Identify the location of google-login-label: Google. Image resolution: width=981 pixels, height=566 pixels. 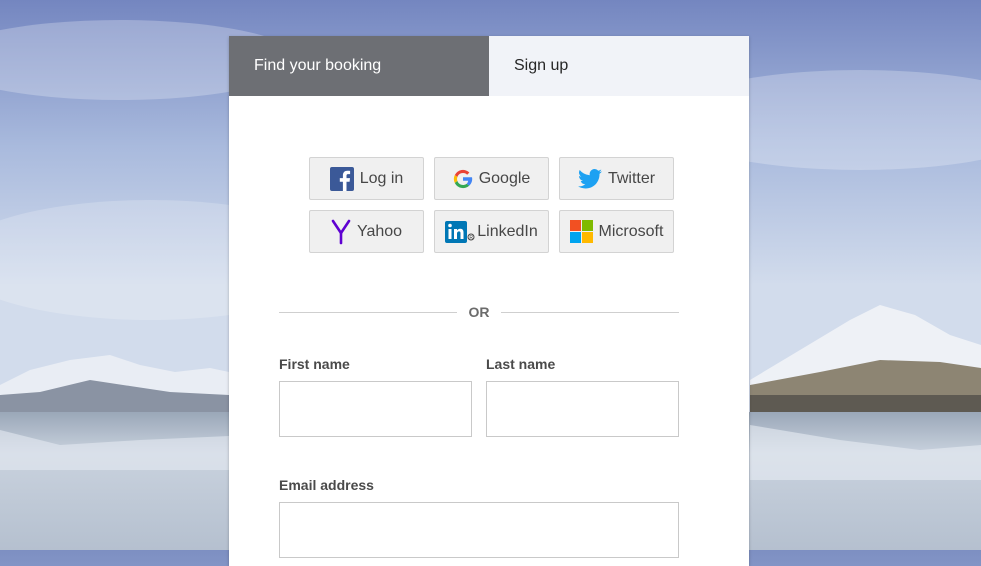
(504, 178).